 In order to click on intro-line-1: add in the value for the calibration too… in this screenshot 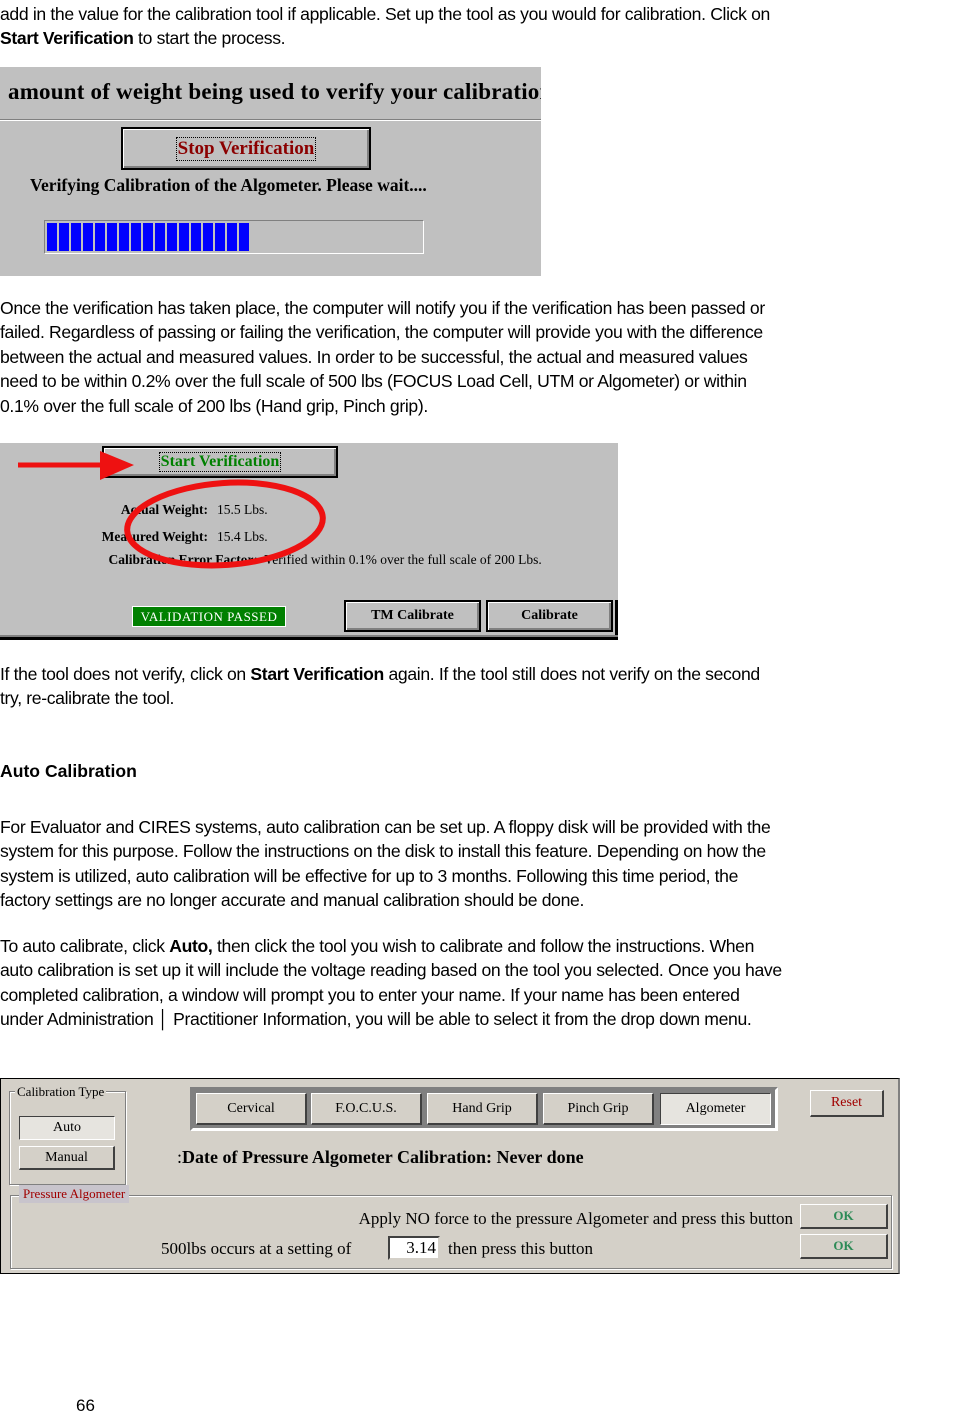, I will do `click(385, 14)`.